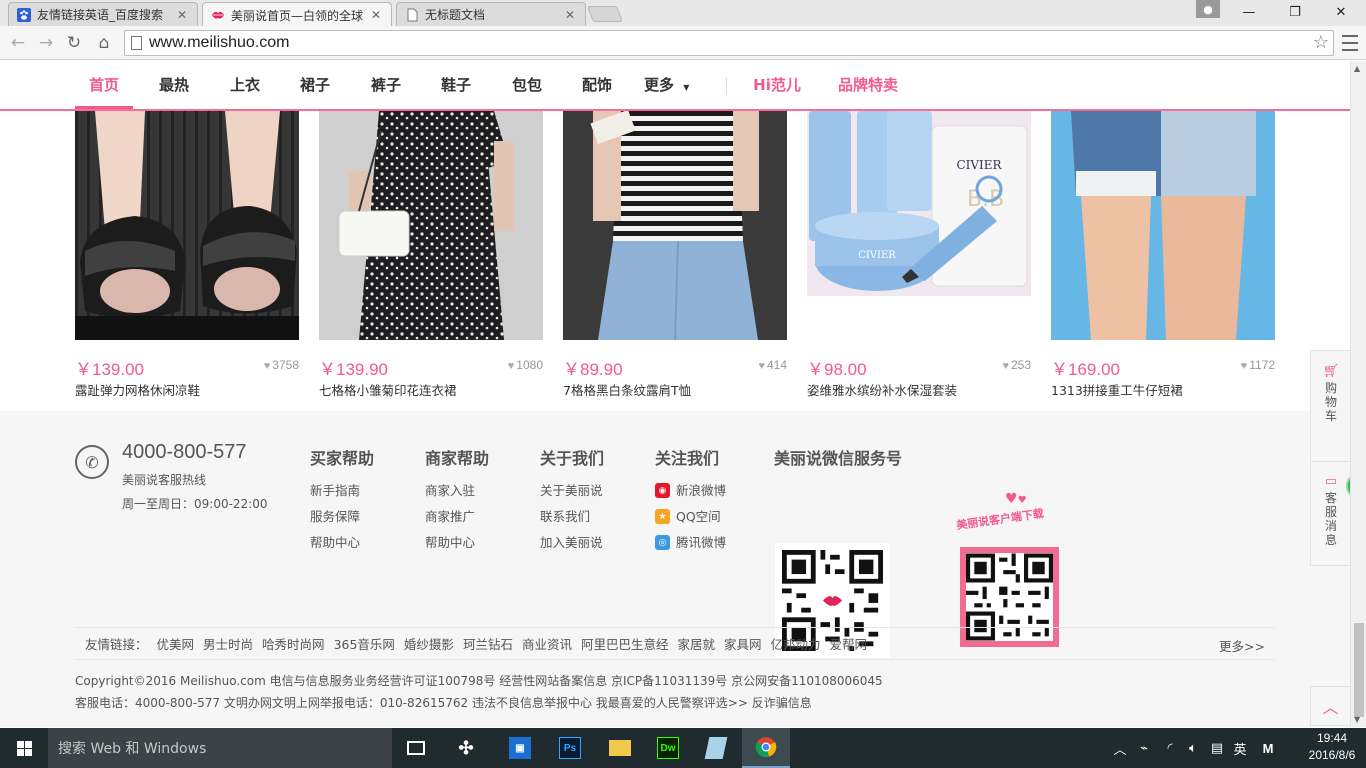  What do you see at coordinates (696, 643) in the screenshot?
I see `friend-link: 家居就` at bounding box center [696, 643].